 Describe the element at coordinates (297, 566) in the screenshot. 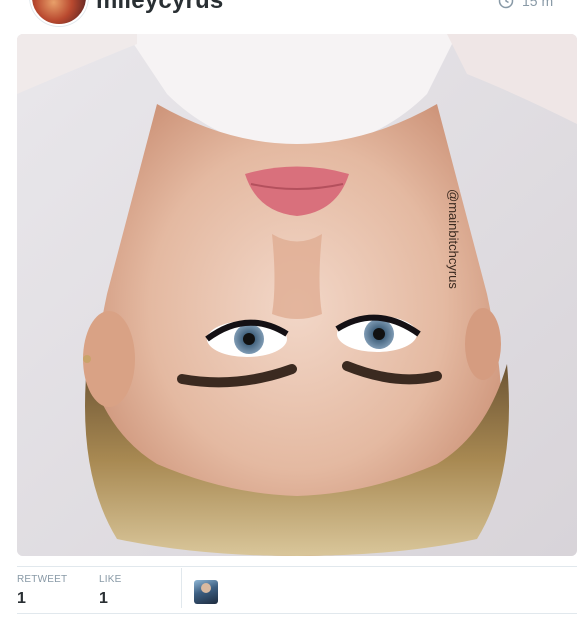

I see `divider-top` at that location.